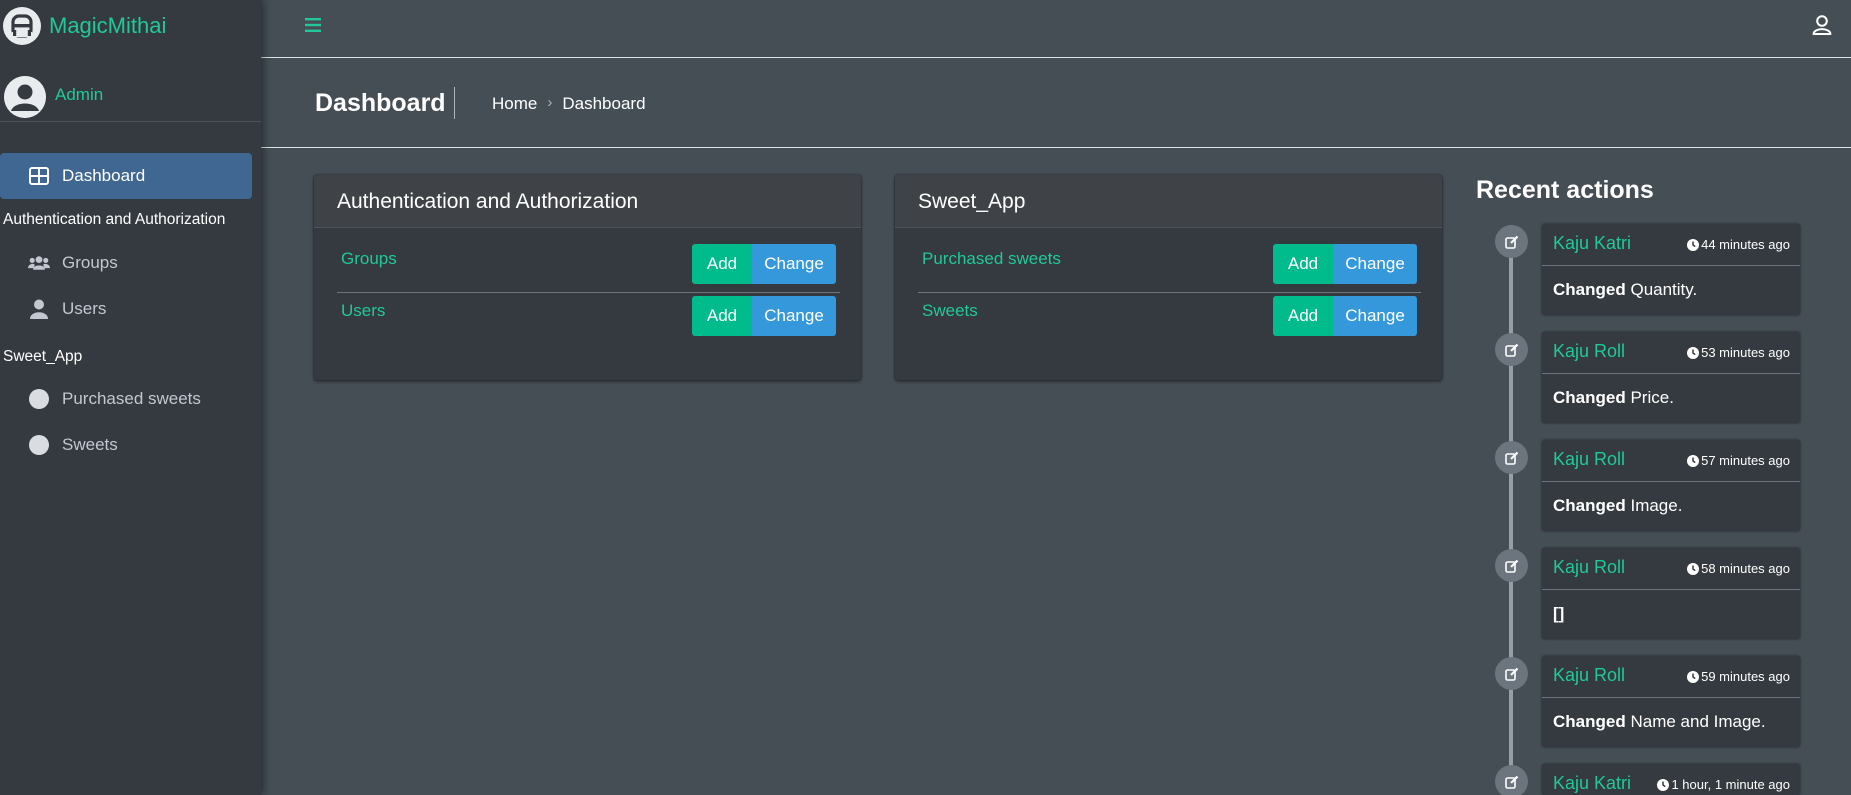  What do you see at coordinates (1169, 319) in the screenshot?
I see `model-row-sweets: Sweets Add Change` at bounding box center [1169, 319].